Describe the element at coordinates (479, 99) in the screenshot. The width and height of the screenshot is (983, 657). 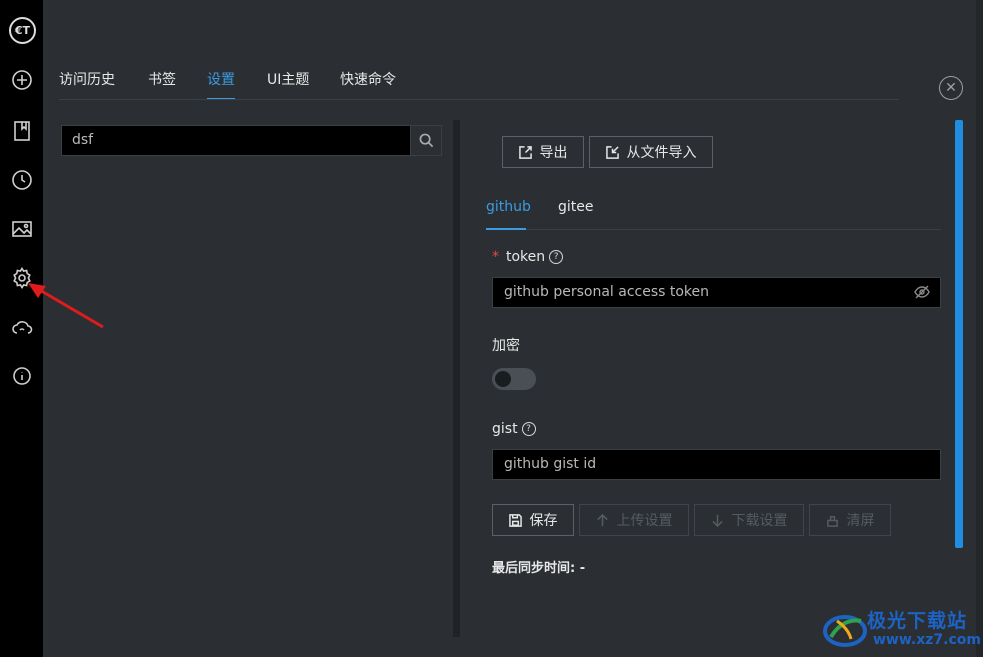
I see `tabs-divider` at that location.